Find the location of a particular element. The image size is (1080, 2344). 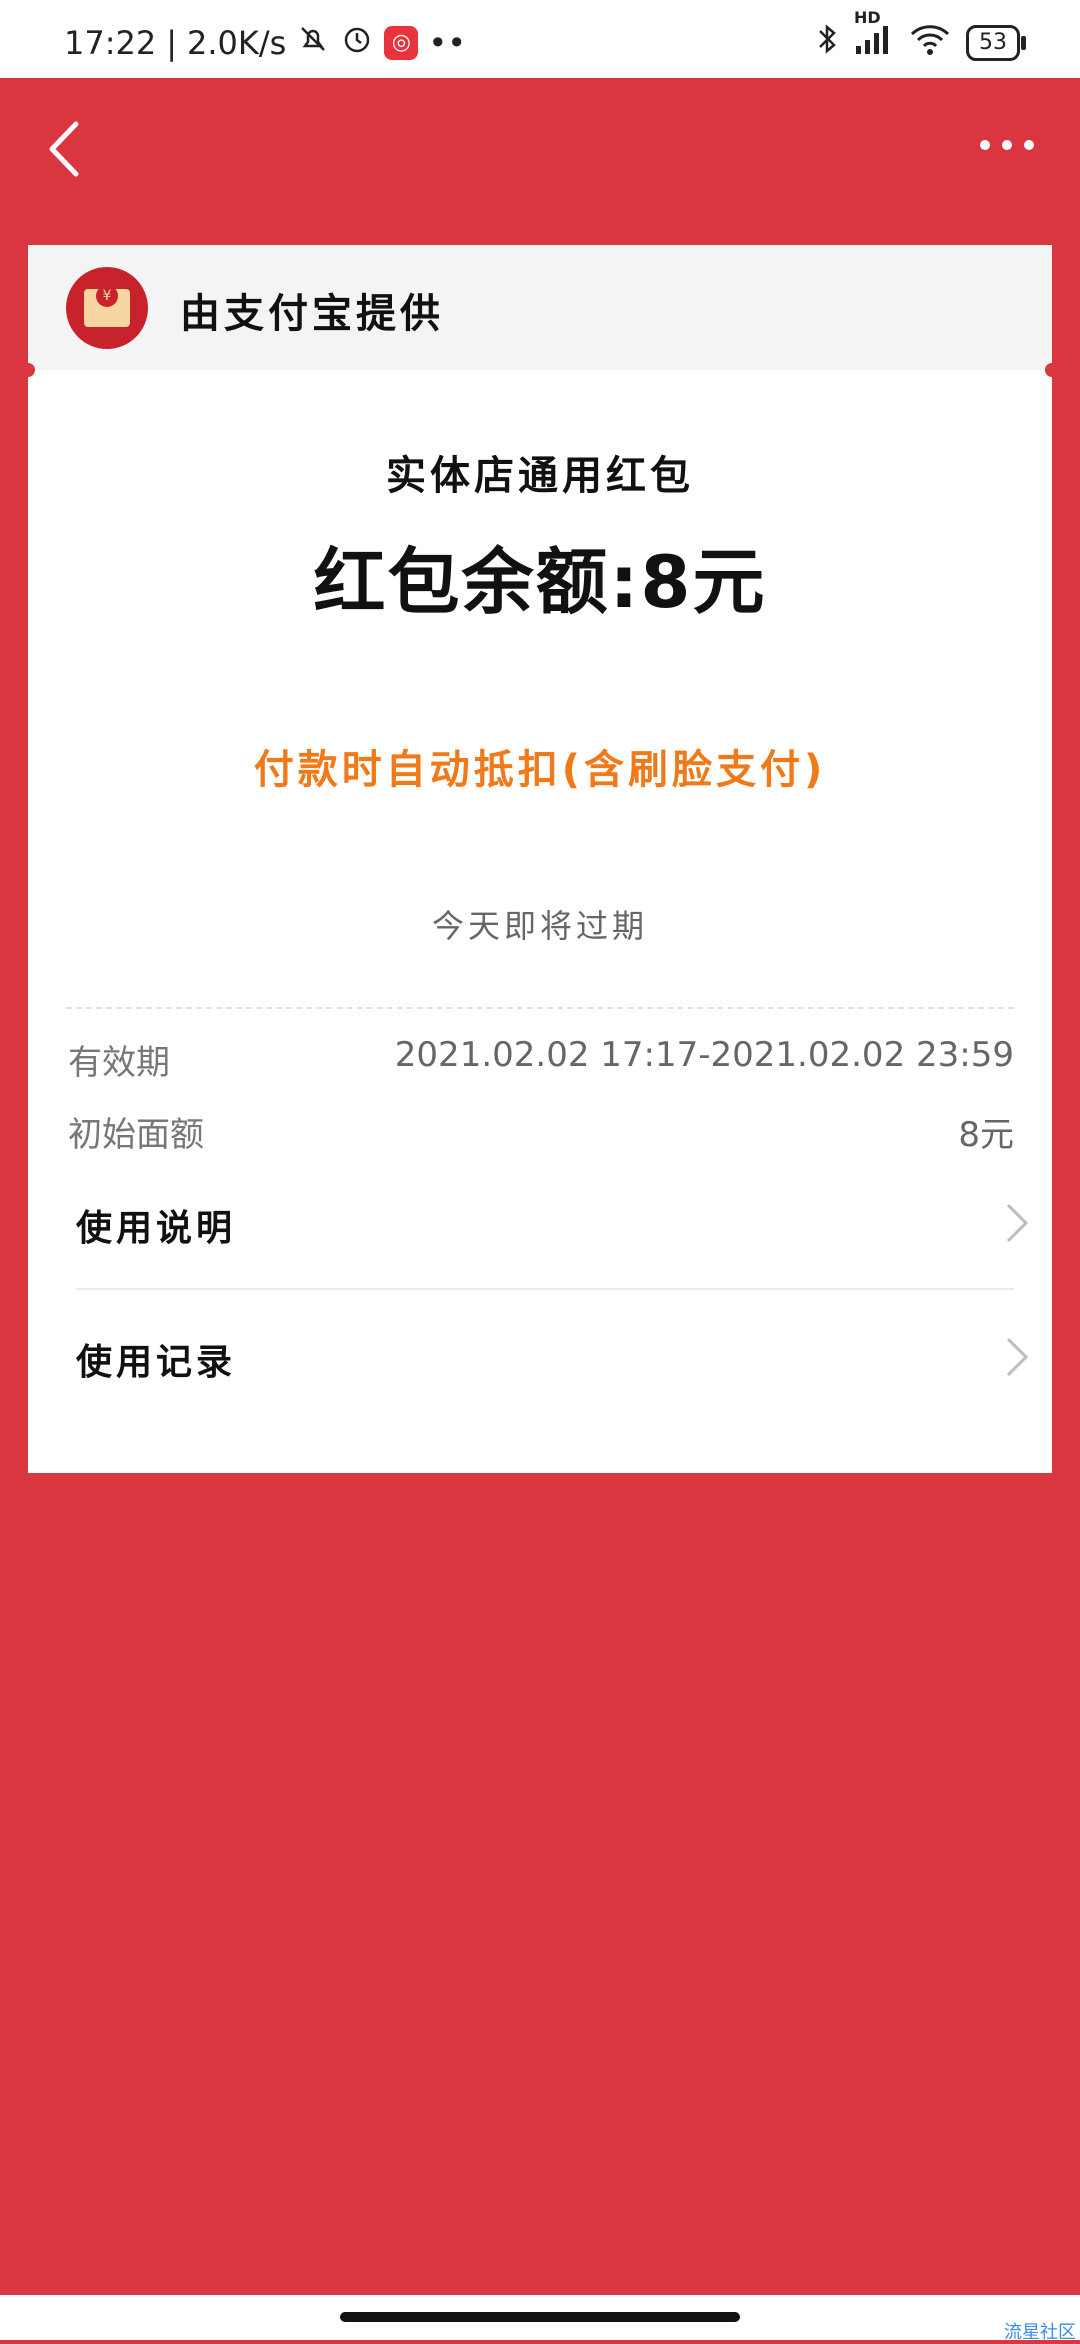

card-title: 实体店通用红包 is located at coordinates (540, 476).